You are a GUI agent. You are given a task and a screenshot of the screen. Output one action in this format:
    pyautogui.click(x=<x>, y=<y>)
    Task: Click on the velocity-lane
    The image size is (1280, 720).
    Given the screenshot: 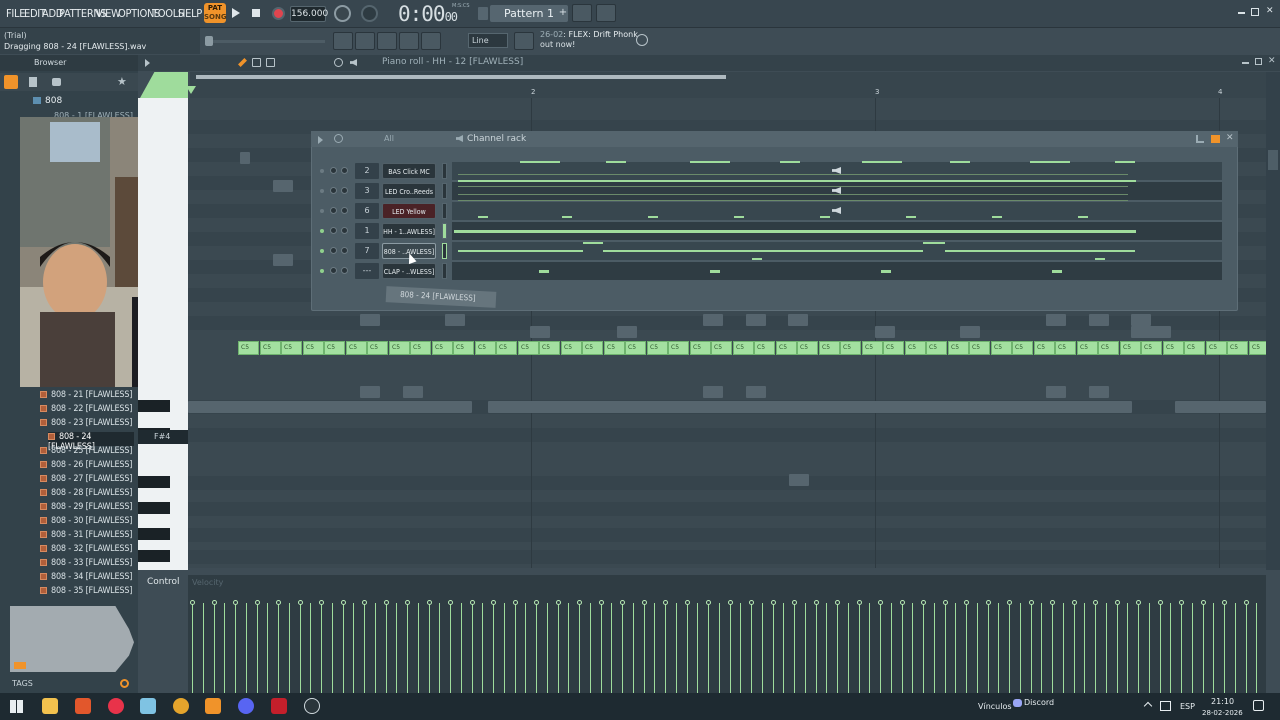 What is the action you would take?
    pyautogui.click(x=727, y=634)
    